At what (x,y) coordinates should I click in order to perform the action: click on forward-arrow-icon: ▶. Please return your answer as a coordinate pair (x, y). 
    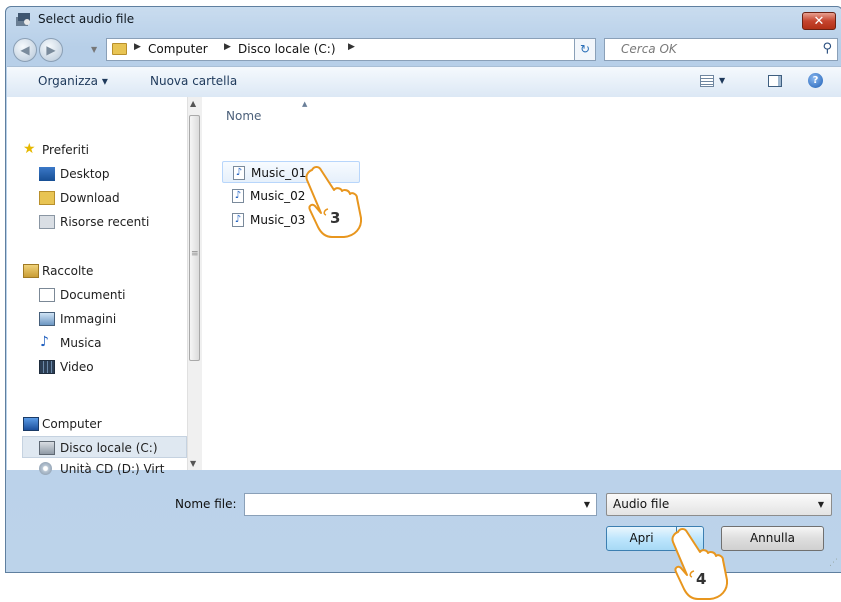
    Looking at the image, I should click on (51, 50).